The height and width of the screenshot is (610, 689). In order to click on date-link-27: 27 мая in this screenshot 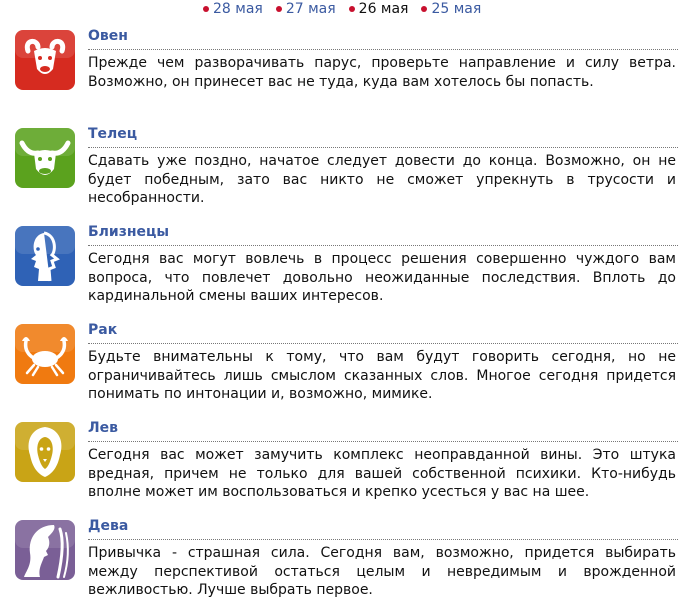, I will do `click(305, 9)`.